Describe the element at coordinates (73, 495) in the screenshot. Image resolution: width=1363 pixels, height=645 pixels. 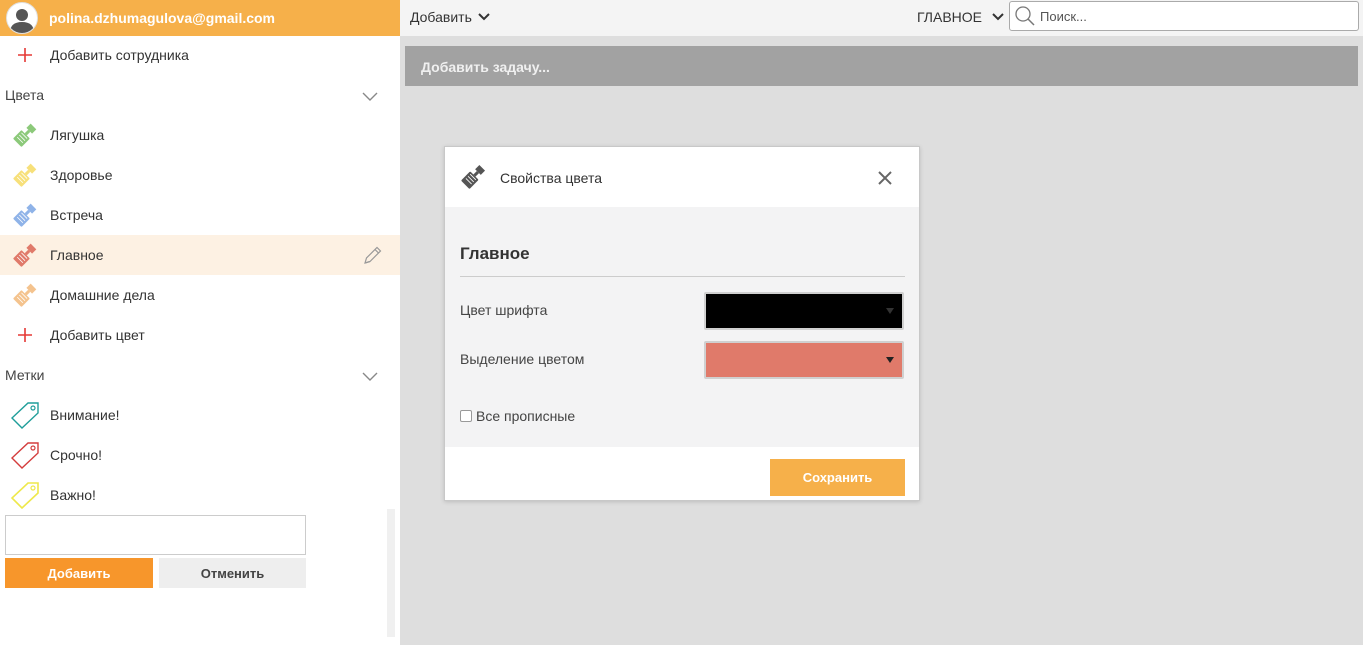
I see `label-text: Важно!` at that location.